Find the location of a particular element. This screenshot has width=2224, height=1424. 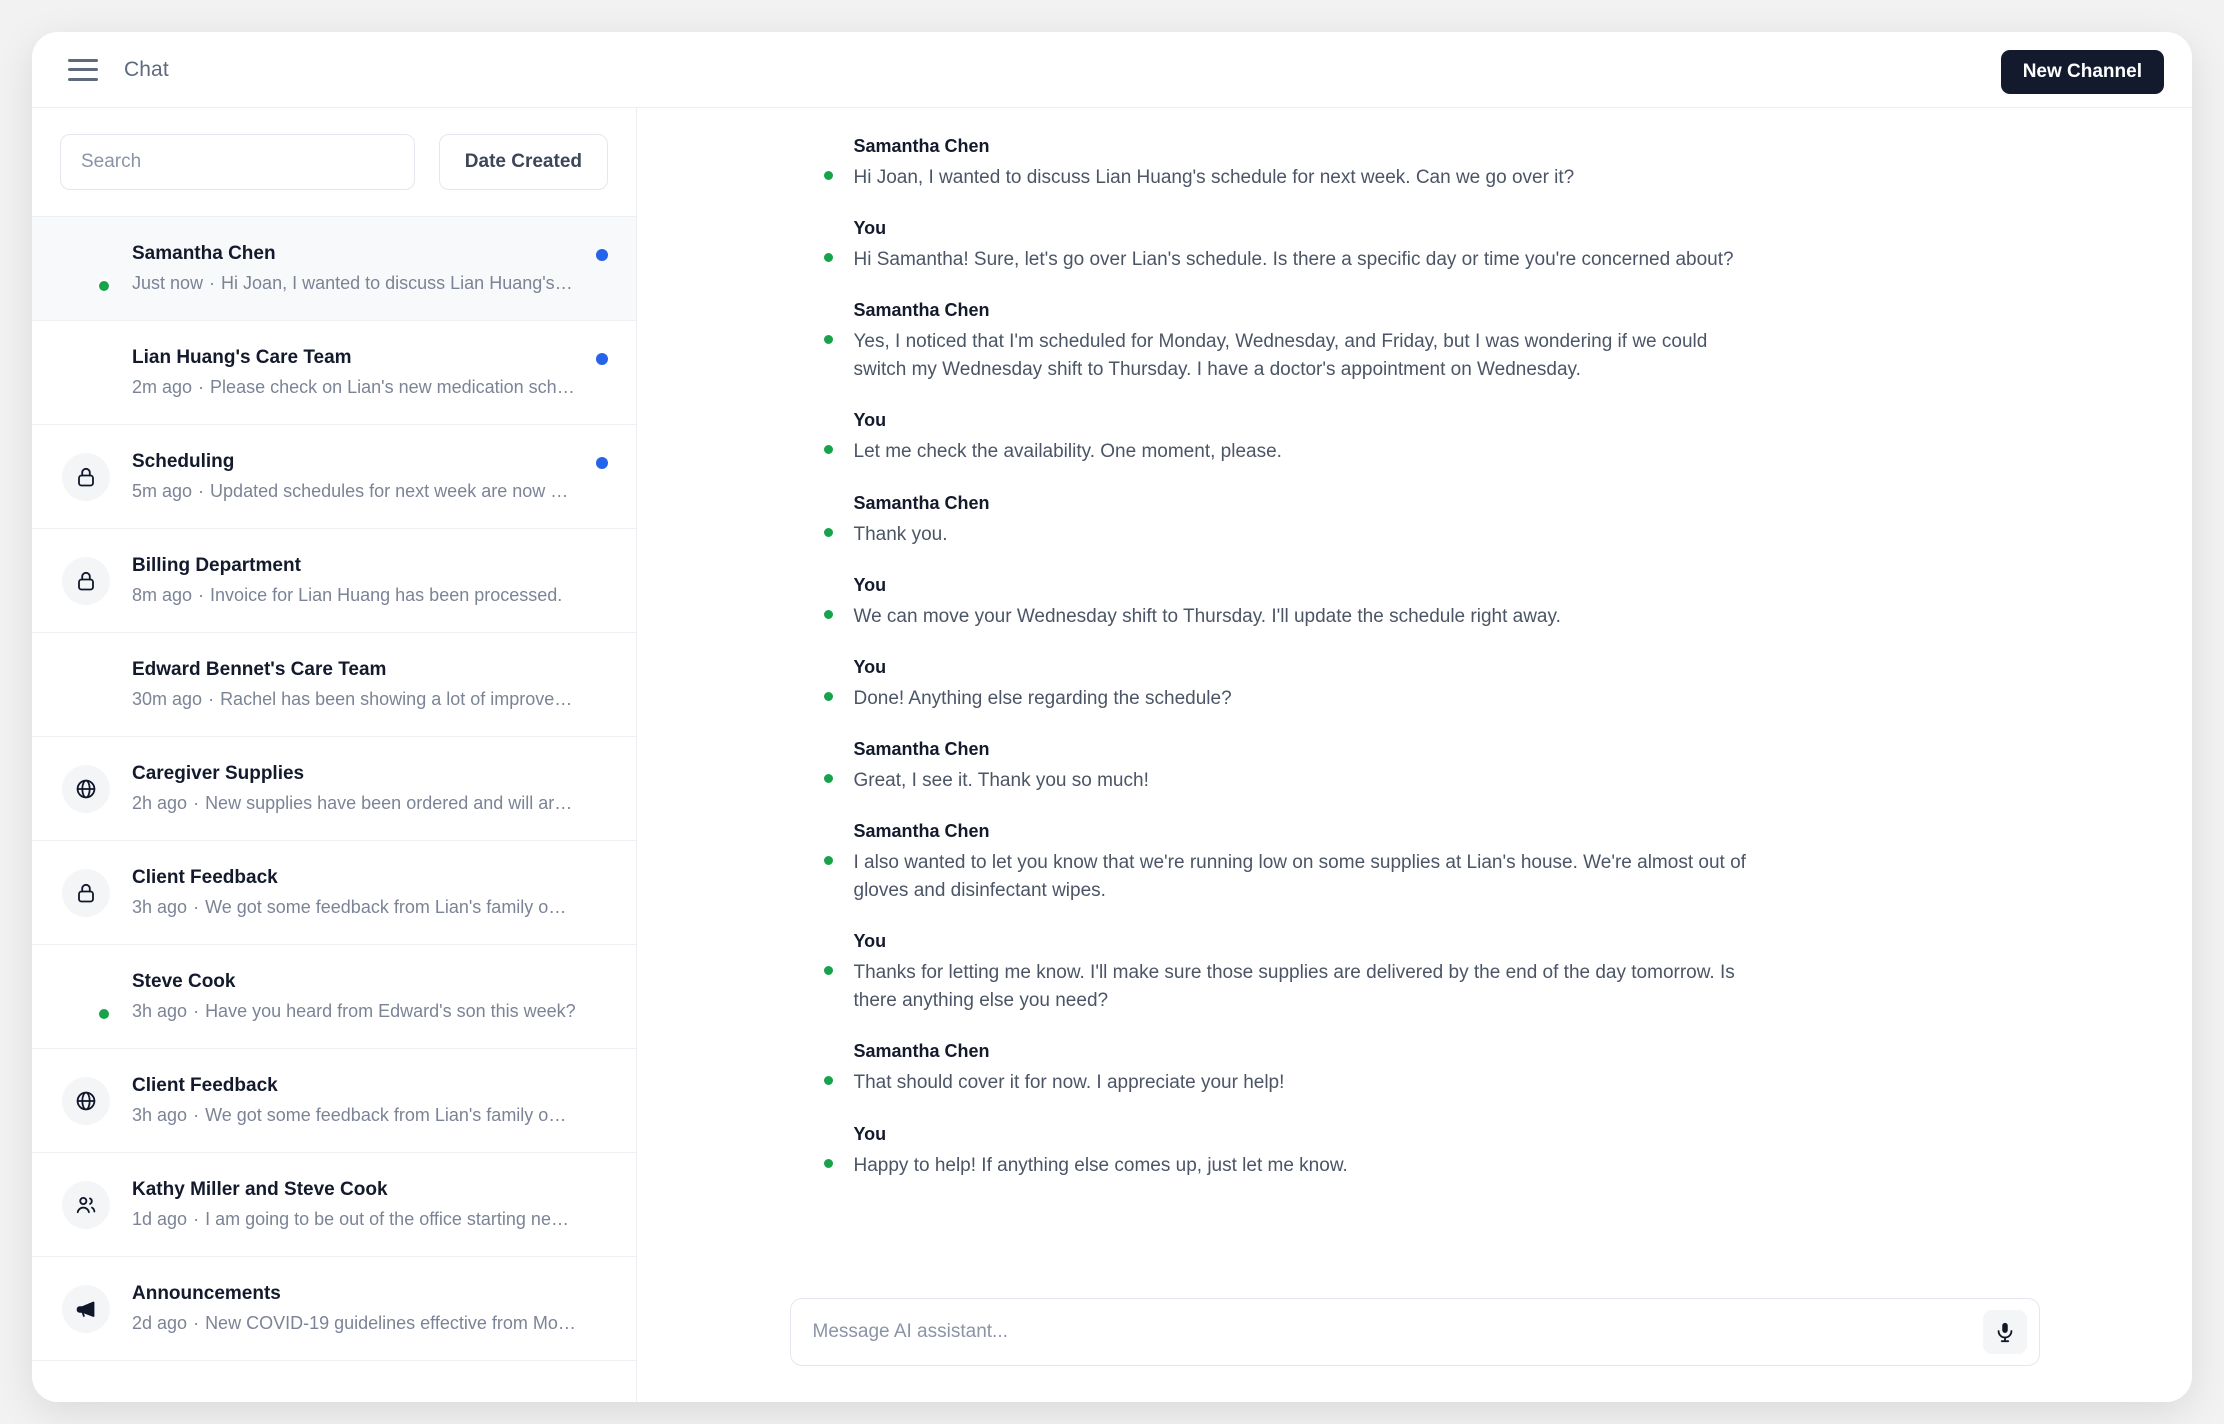

microphone-button is located at coordinates (2004, 1332).